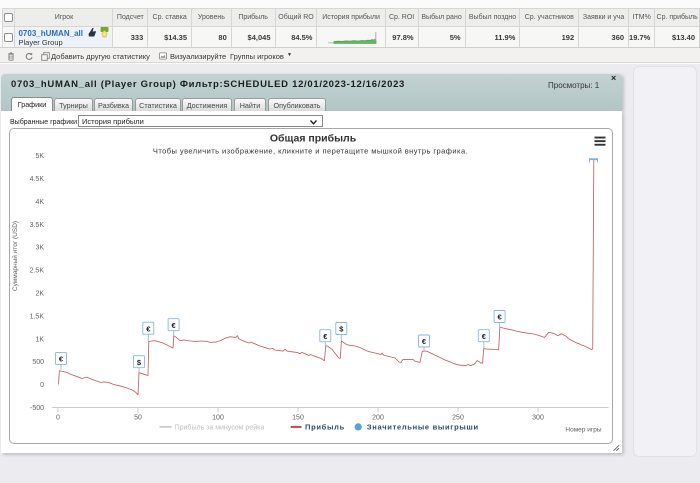 The height and width of the screenshot is (483, 700). Describe the element at coordinates (423, 426) in the screenshot. I see `svg-text: Значительные выигрыши` at that location.